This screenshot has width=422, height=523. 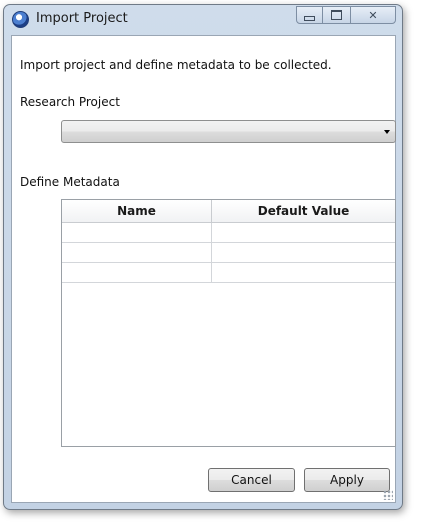 What do you see at coordinates (20, 19) in the screenshot?
I see `app-icon` at bounding box center [20, 19].